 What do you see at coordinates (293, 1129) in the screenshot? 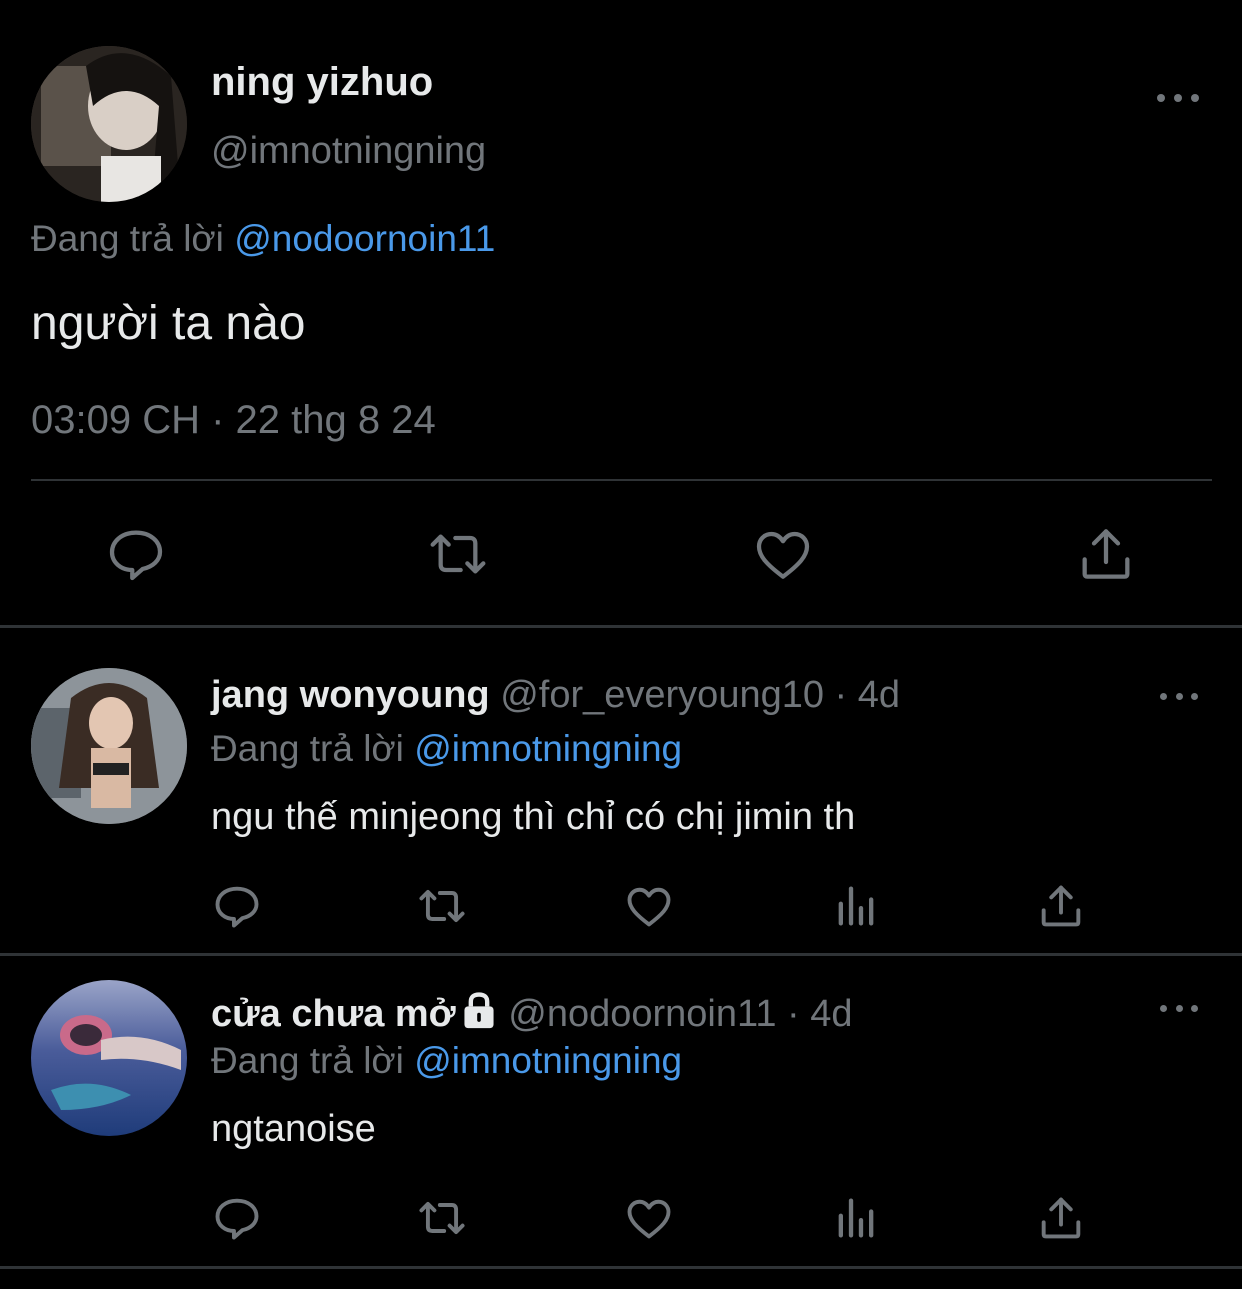
I see `tweet-text: ngtanoise` at bounding box center [293, 1129].